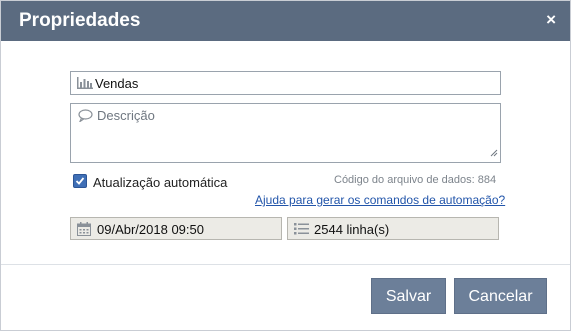 This screenshot has height=331, width=571. What do you see at coordinates (285, 21) in the screenshot?
I see `dialog-header: Propriedades ×` at bounding box center [285, 21].